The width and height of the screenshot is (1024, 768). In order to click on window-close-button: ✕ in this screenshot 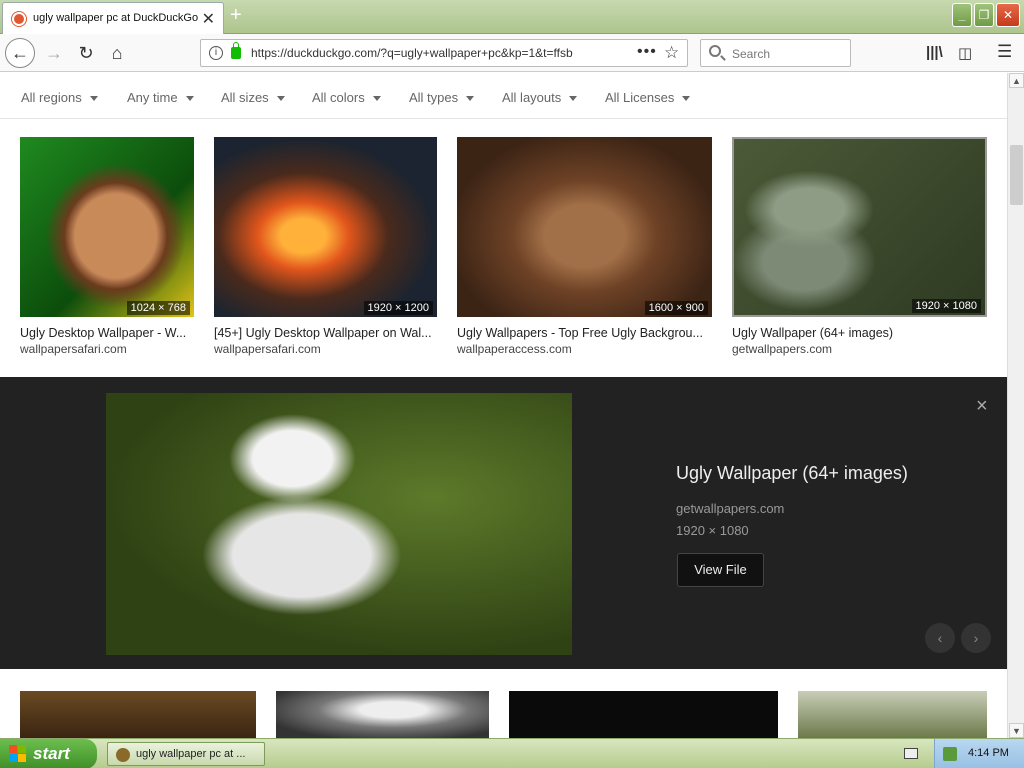, I will do `click(1008, 15)`.